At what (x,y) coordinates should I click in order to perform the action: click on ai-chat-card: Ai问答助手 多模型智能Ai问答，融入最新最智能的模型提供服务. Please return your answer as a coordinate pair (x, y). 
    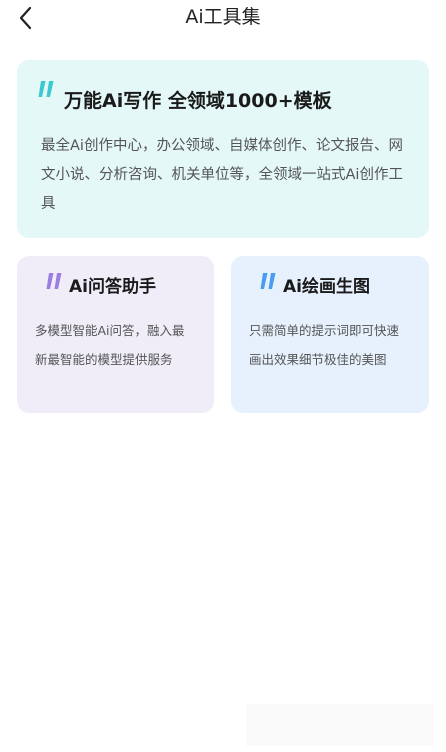
    Looking at the image, I should click on (115, 334).